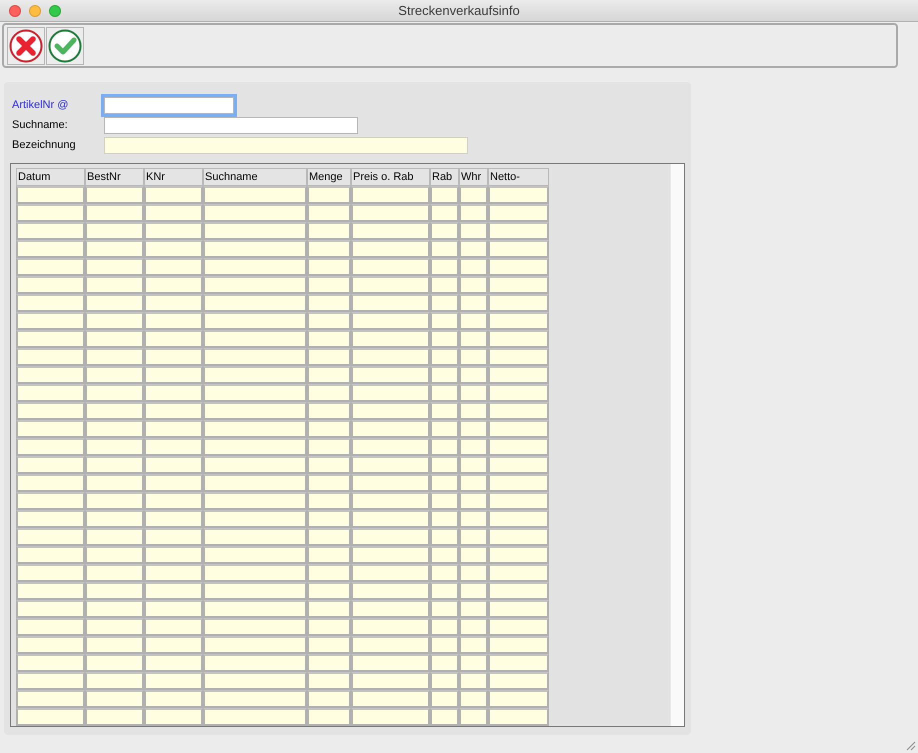 The width and height of the screenshot is (918, 753). I want to click on minimize-window-icon, so click(35, 10).